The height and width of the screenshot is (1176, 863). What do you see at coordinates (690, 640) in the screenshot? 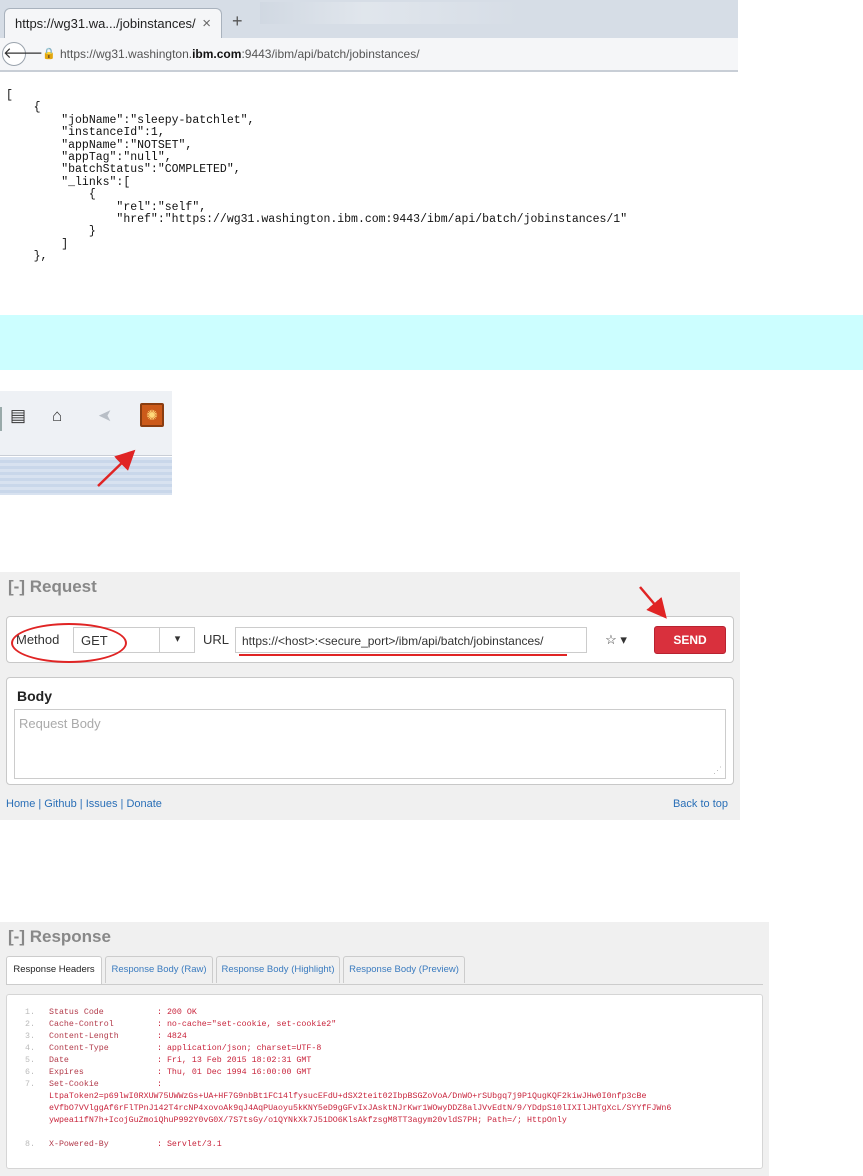
I see `send-button: SEND` at bounding box center [690, 640].